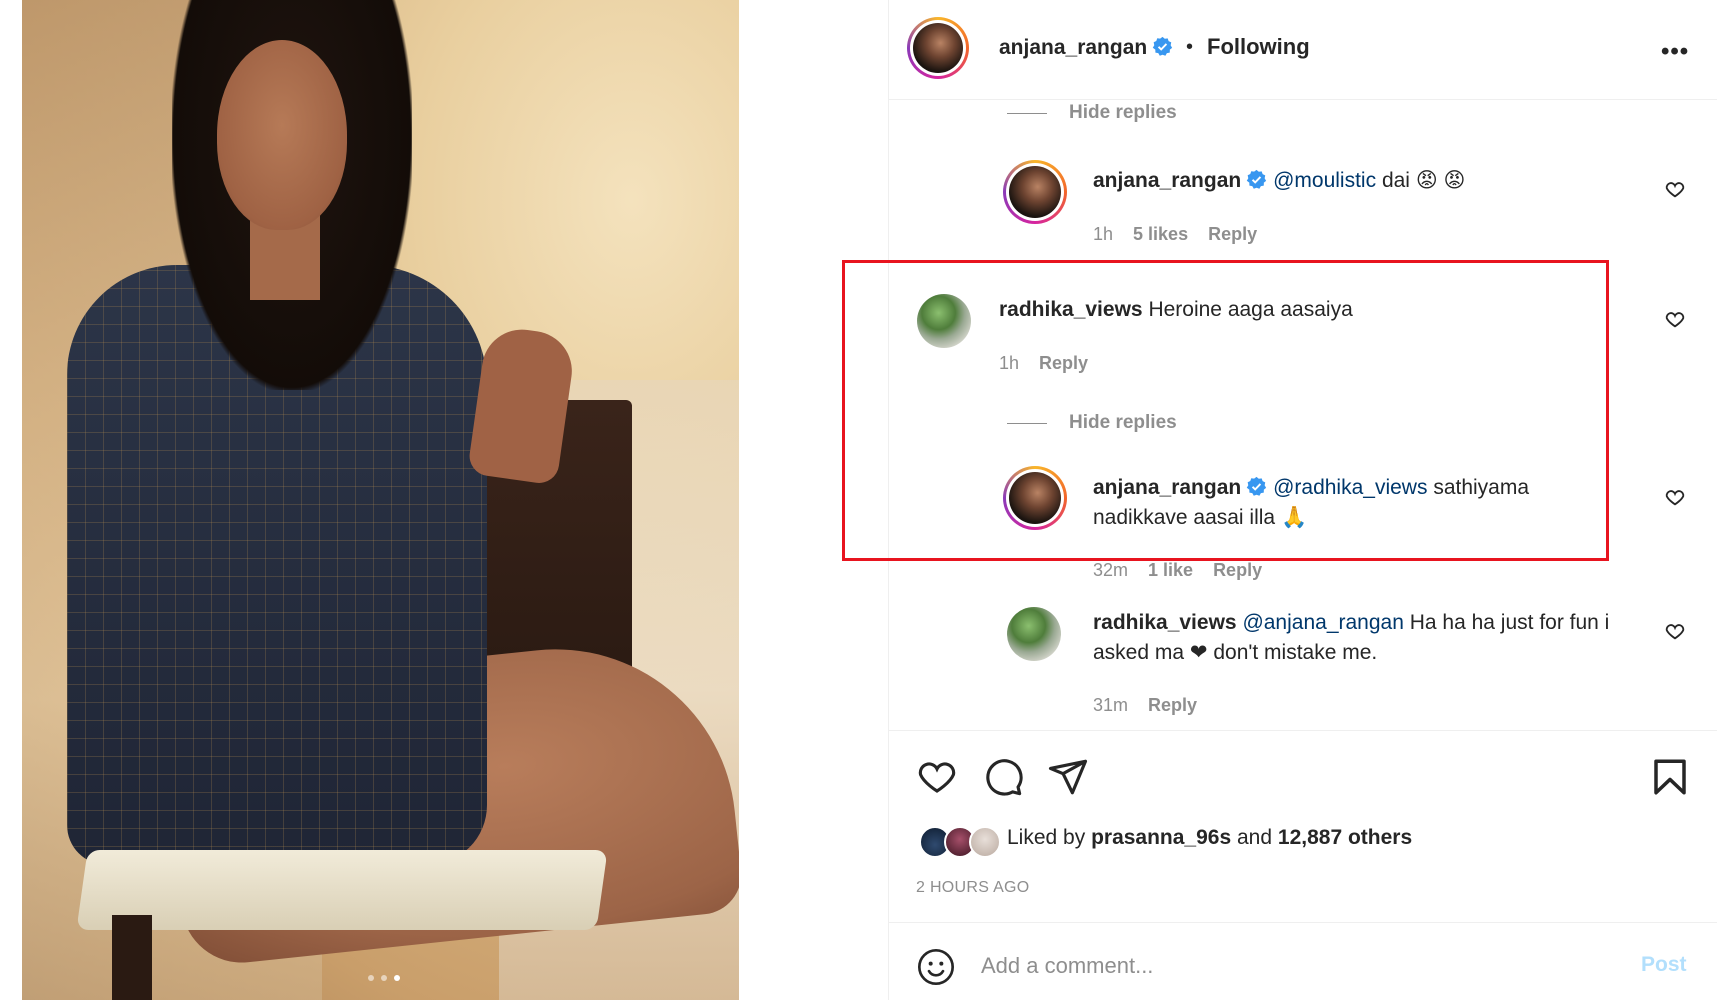 The height and width of the screenshot is (1000, 1717). I want to click on liked-by-text: Liked by prasanna_96s and 12,887 others, so click(1209, 838).